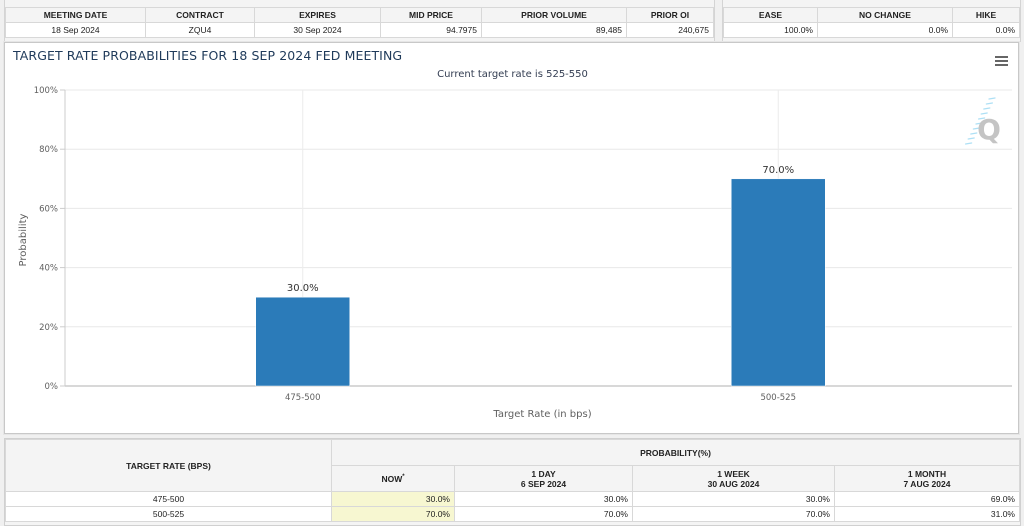  What do you see at coordinates (733, 499) in the screenshot?
I see `1-week-cell: 30.0%` at bounding box center [733, 499].